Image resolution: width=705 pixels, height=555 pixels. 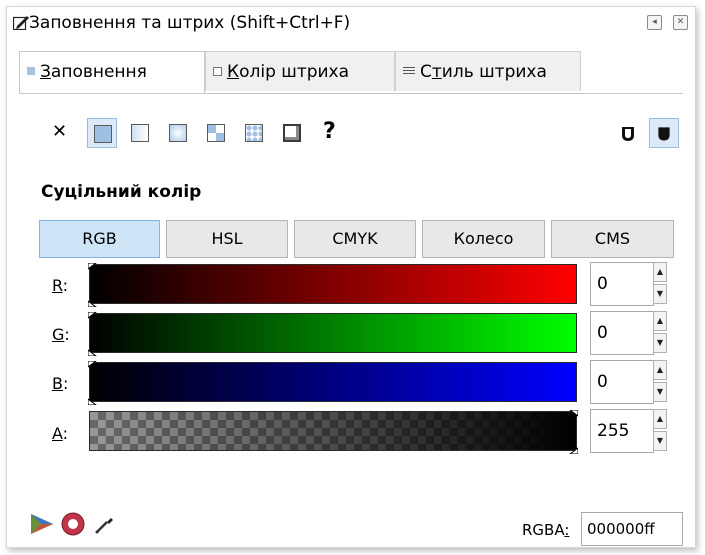 I want to click on title-bar: Заповнення та штрих (Shift+Ctrl+F) ◂ ✕, so click(x=351, y=23).